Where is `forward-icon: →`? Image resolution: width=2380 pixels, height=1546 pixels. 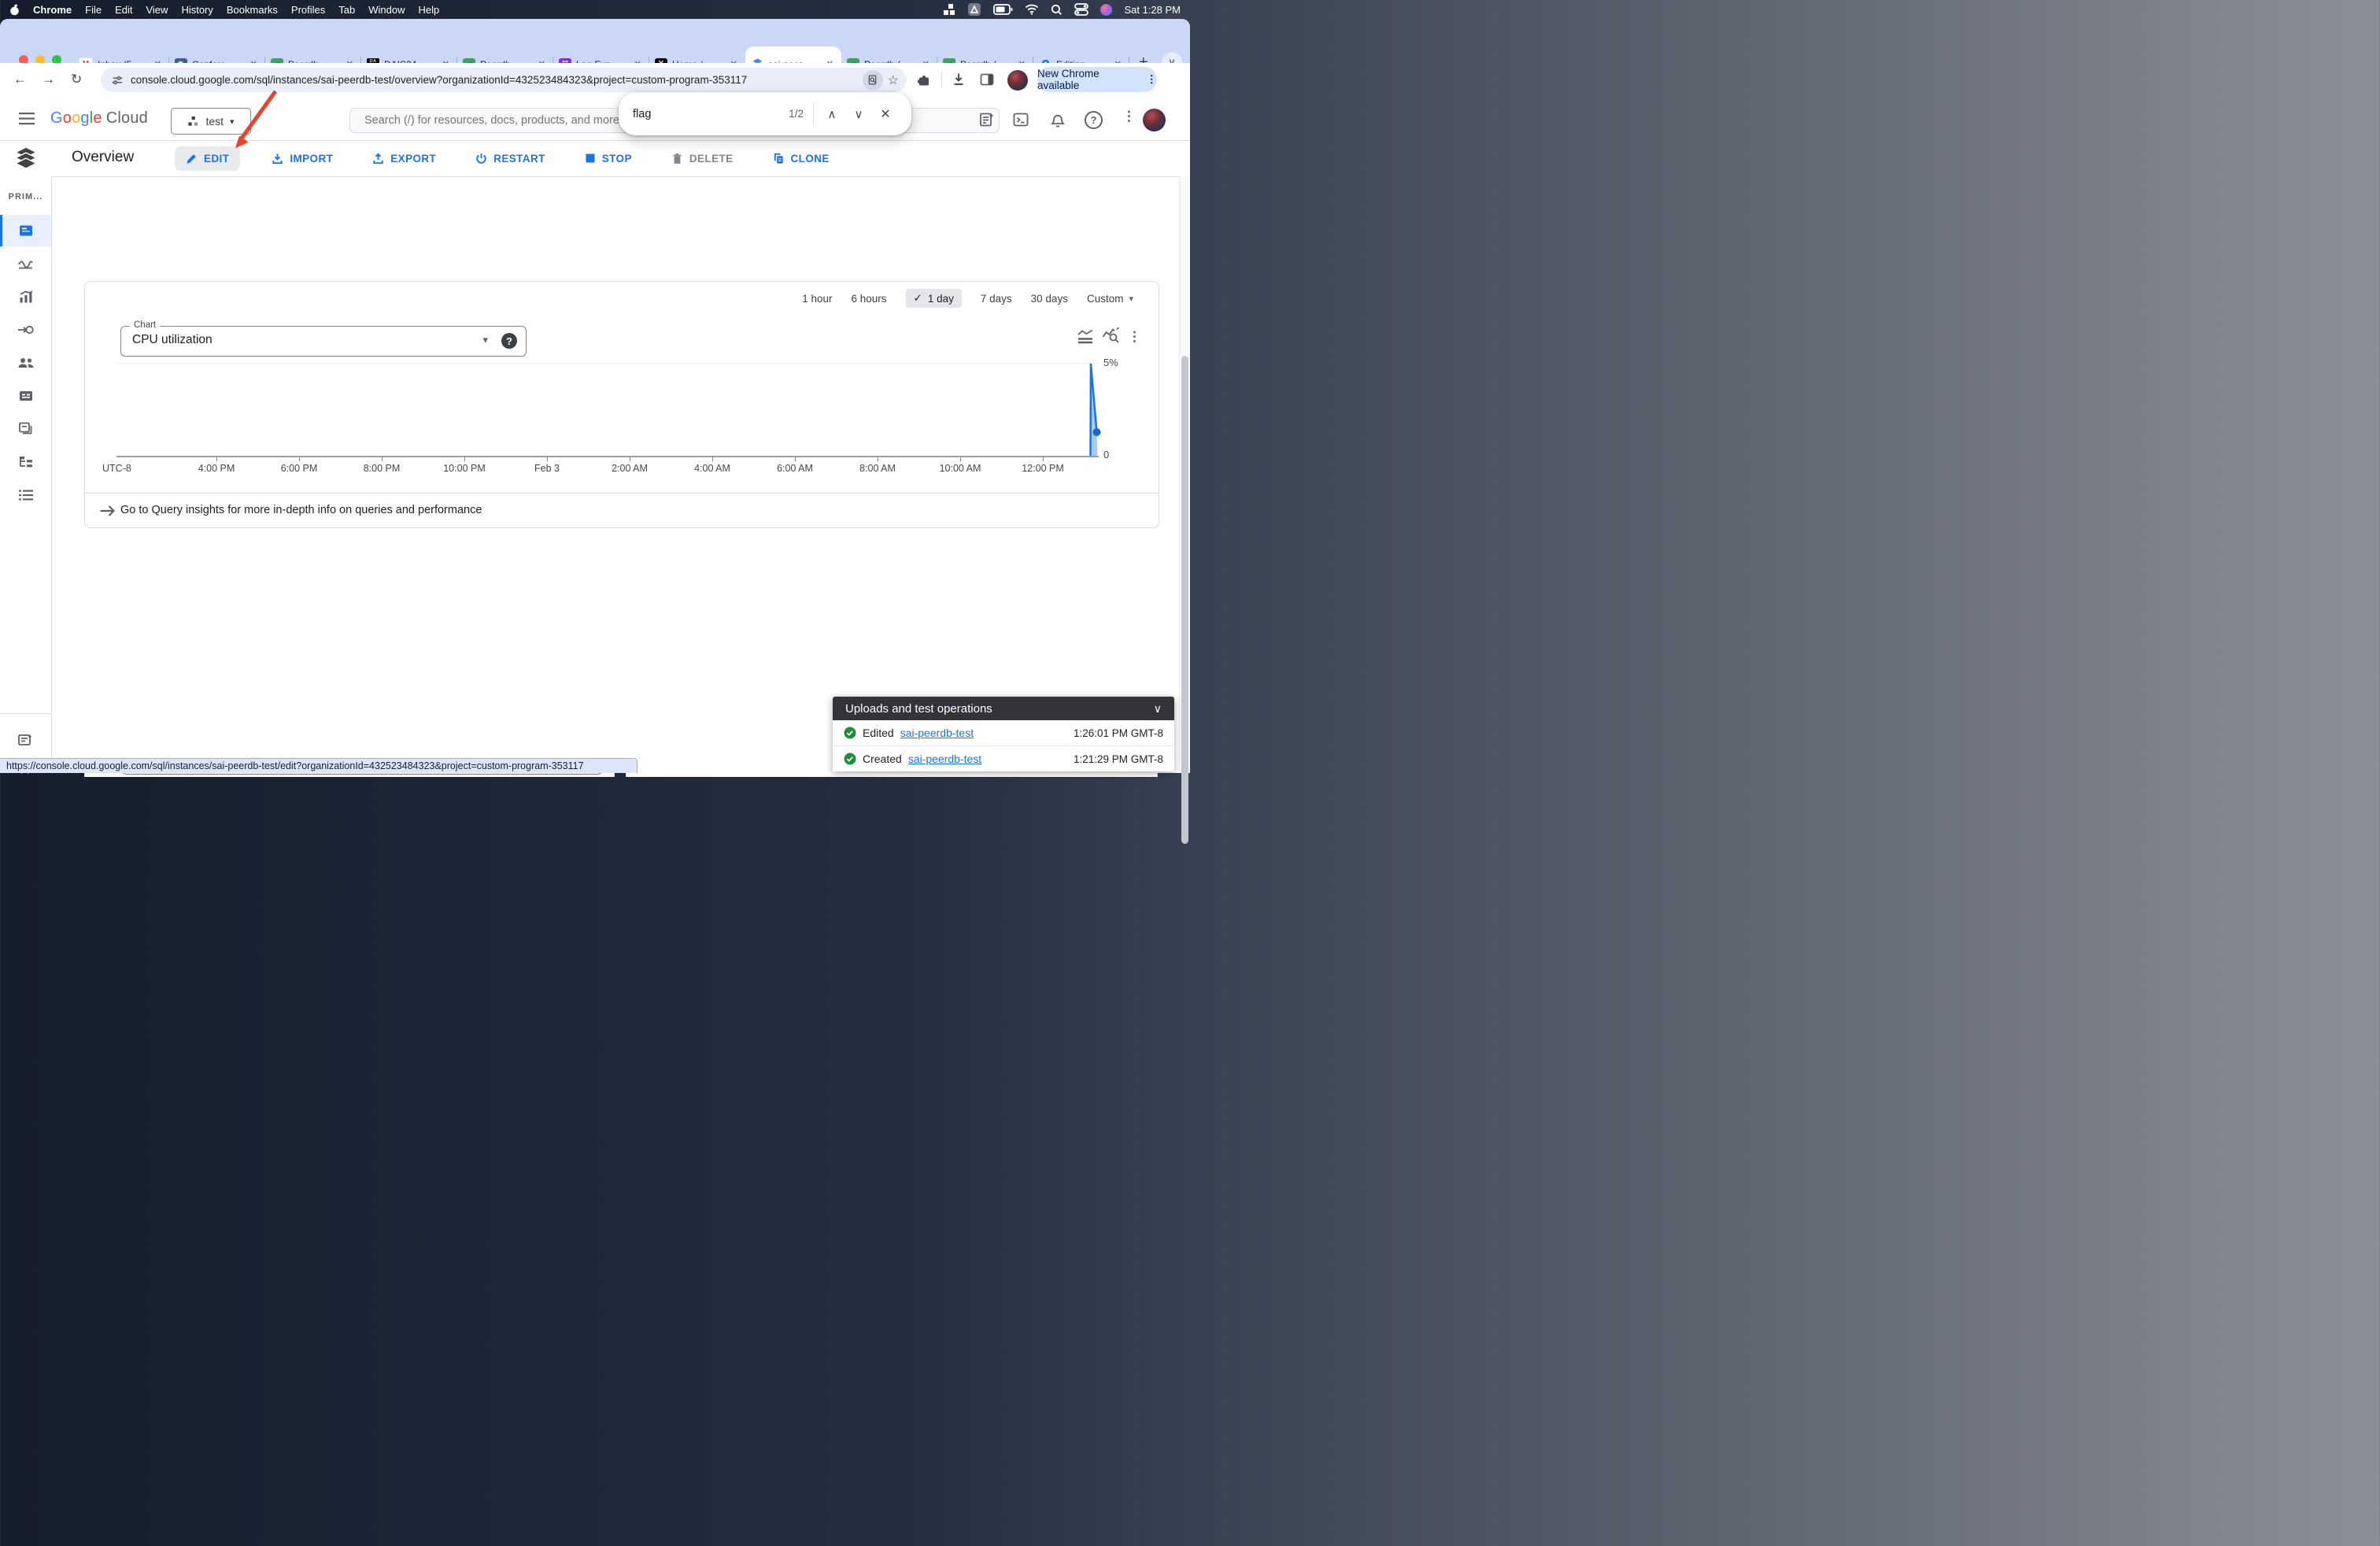 forward-icon: → is located at coordinates (48, 80).